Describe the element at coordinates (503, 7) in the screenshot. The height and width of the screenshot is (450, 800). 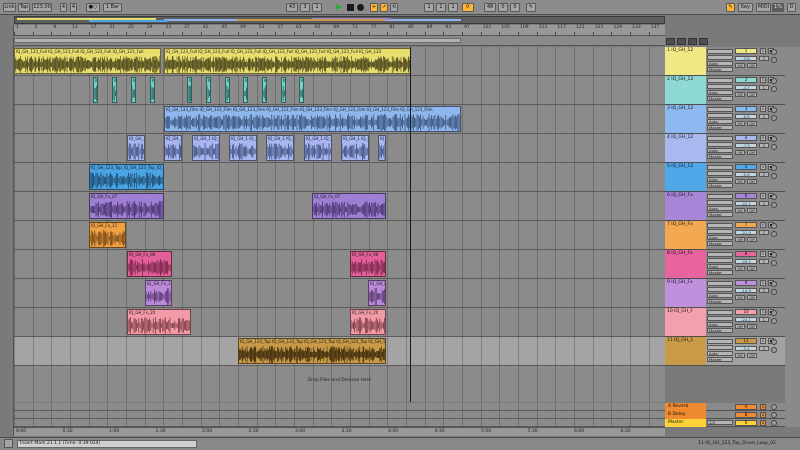
I see `loop-length-beat-field: 0` at that location.